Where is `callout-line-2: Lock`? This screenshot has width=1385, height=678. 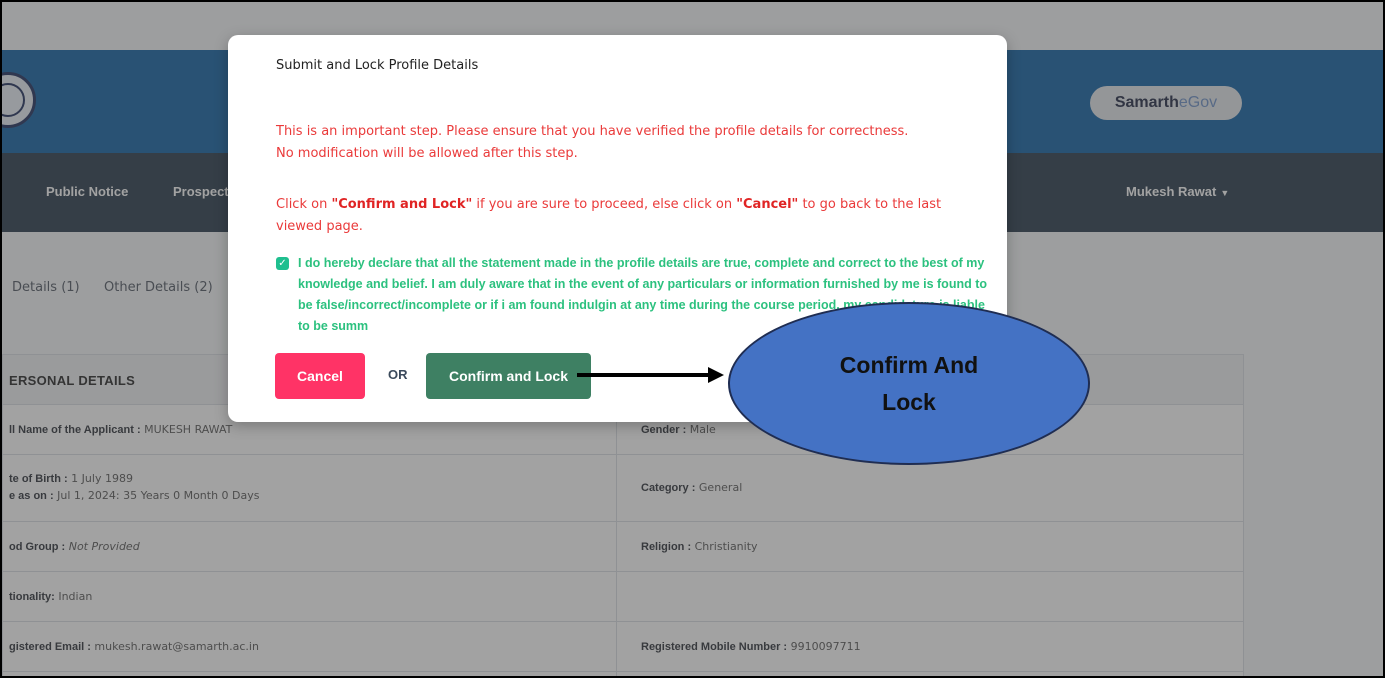 callout-line-2: Lock is located at coordinates (909, 401).